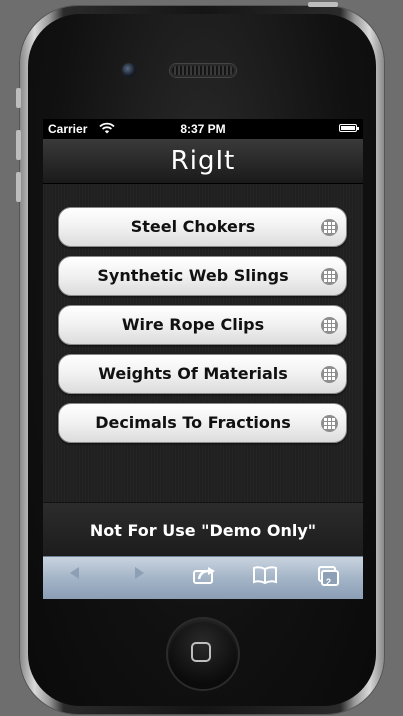 The height and width of the screenshot is (716, 403). What do you see at coordinates (193, 324) in the screenshot?
I see `menu-item-label: Wire Rope Clips` at bounding box center [193, 324].